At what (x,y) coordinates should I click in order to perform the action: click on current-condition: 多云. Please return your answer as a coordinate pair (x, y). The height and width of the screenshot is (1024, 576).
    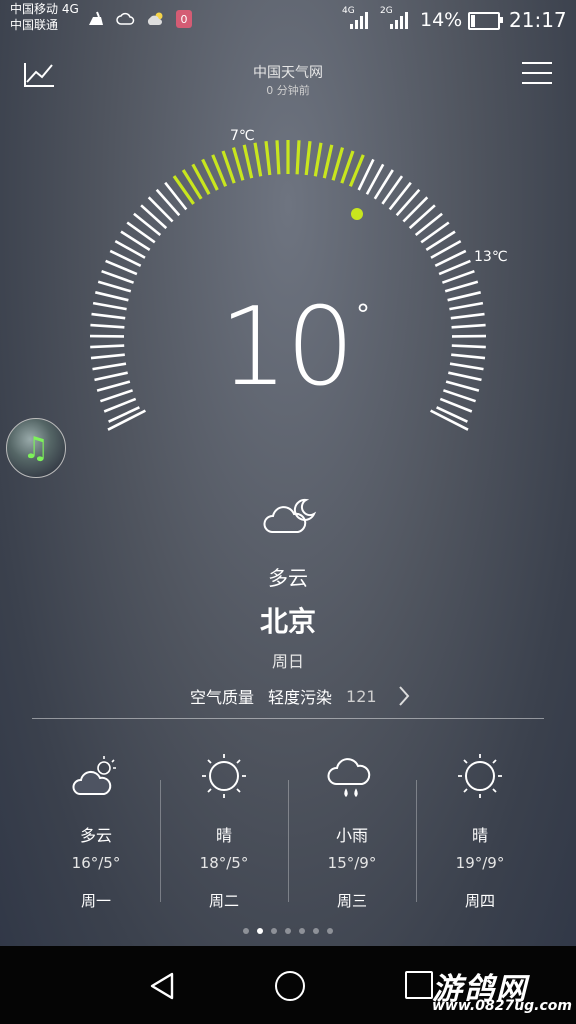
    Looking at the image, I should click on (288, 578).